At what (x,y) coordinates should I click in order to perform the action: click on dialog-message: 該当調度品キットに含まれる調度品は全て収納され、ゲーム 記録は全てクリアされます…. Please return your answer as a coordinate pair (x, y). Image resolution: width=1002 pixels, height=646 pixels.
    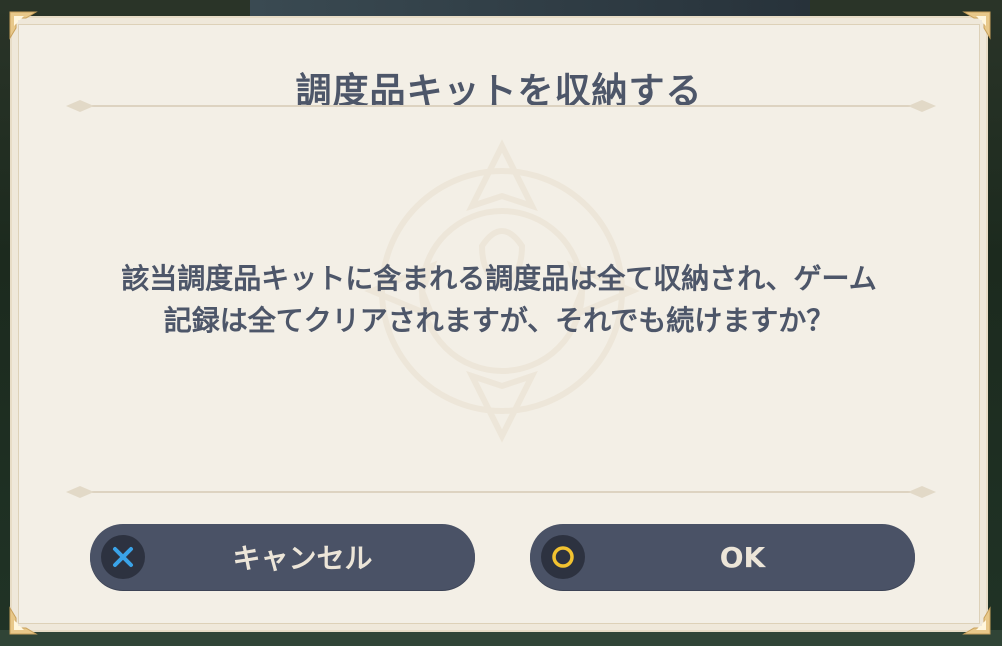
    Looking at the image, I should click on (499, 300).